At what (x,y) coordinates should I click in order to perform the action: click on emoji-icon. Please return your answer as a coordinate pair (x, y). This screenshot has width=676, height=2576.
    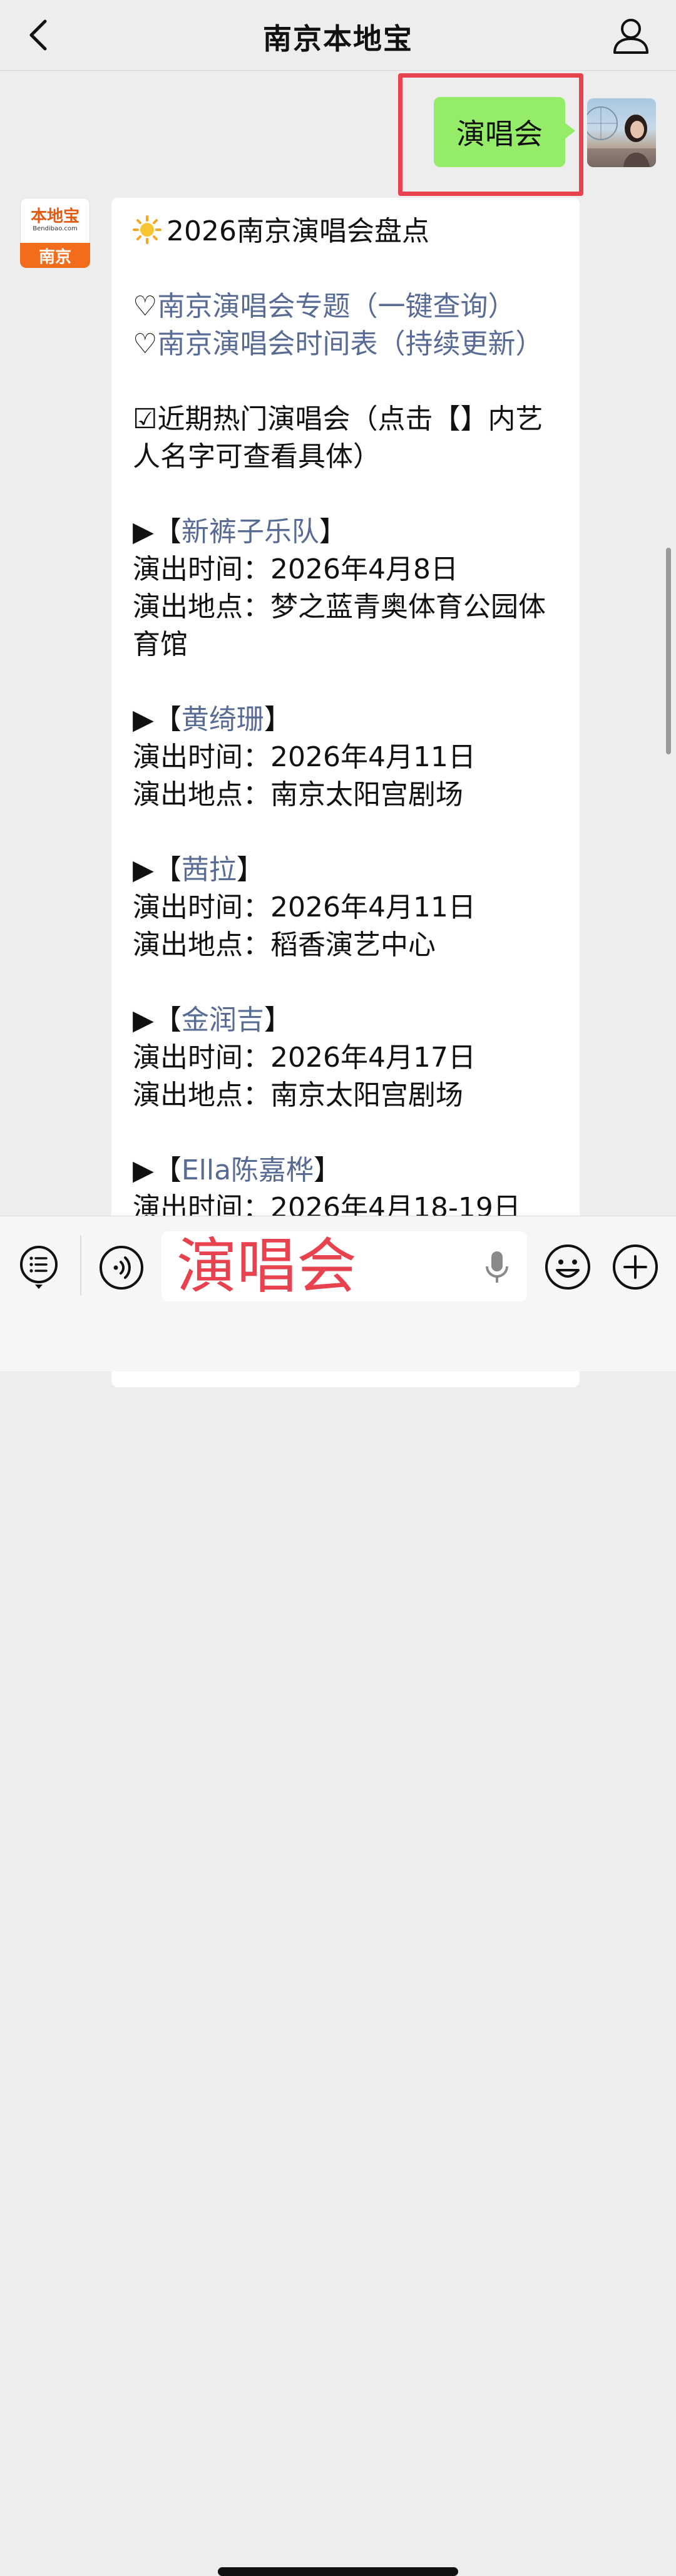
    Looking at the image, I should click on (568, 1267).